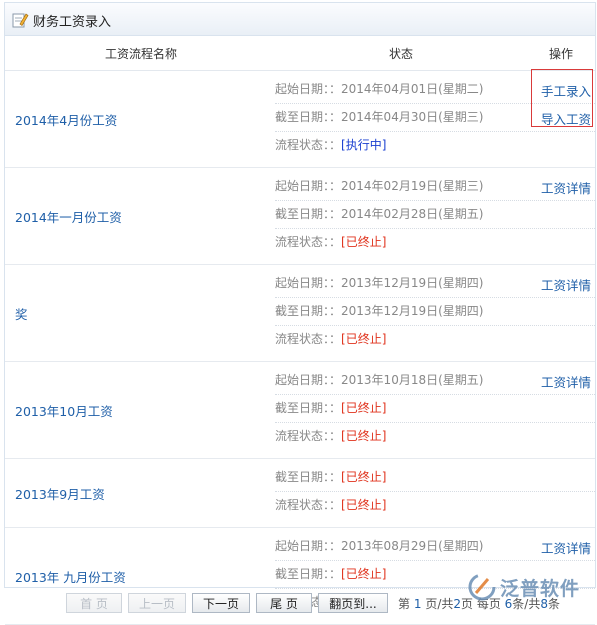 The width and height of the screenshot is (597, 625). What do you see at coordinates (94, 603) in the screenshot?
I see `first-page-button: 首 页` at bounding box center [94, 603].